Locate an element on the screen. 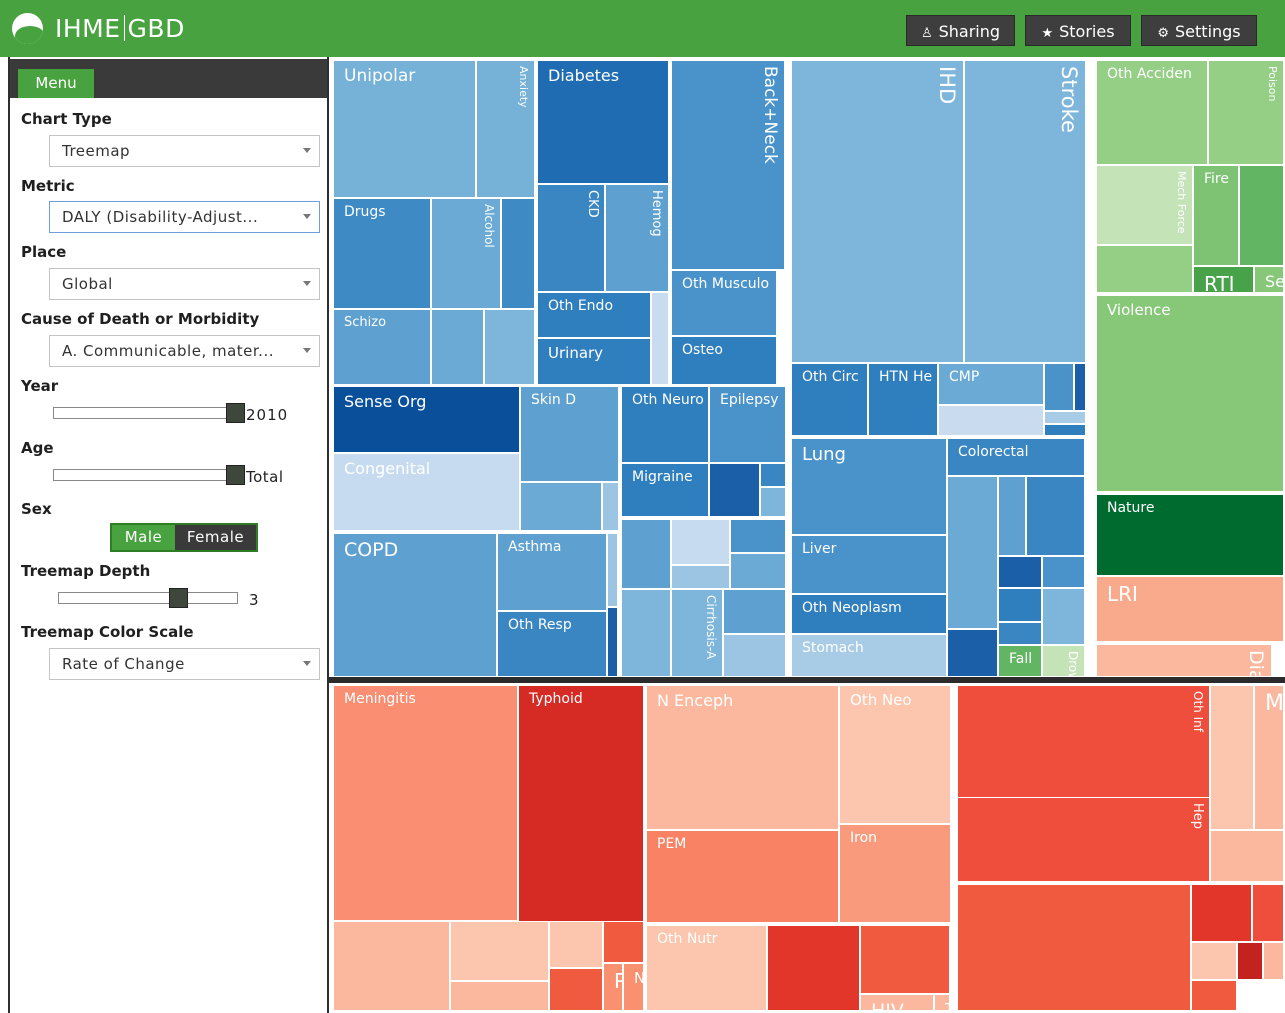  treemap-cell-violence: Violence is located at coordinates (1190, 393).